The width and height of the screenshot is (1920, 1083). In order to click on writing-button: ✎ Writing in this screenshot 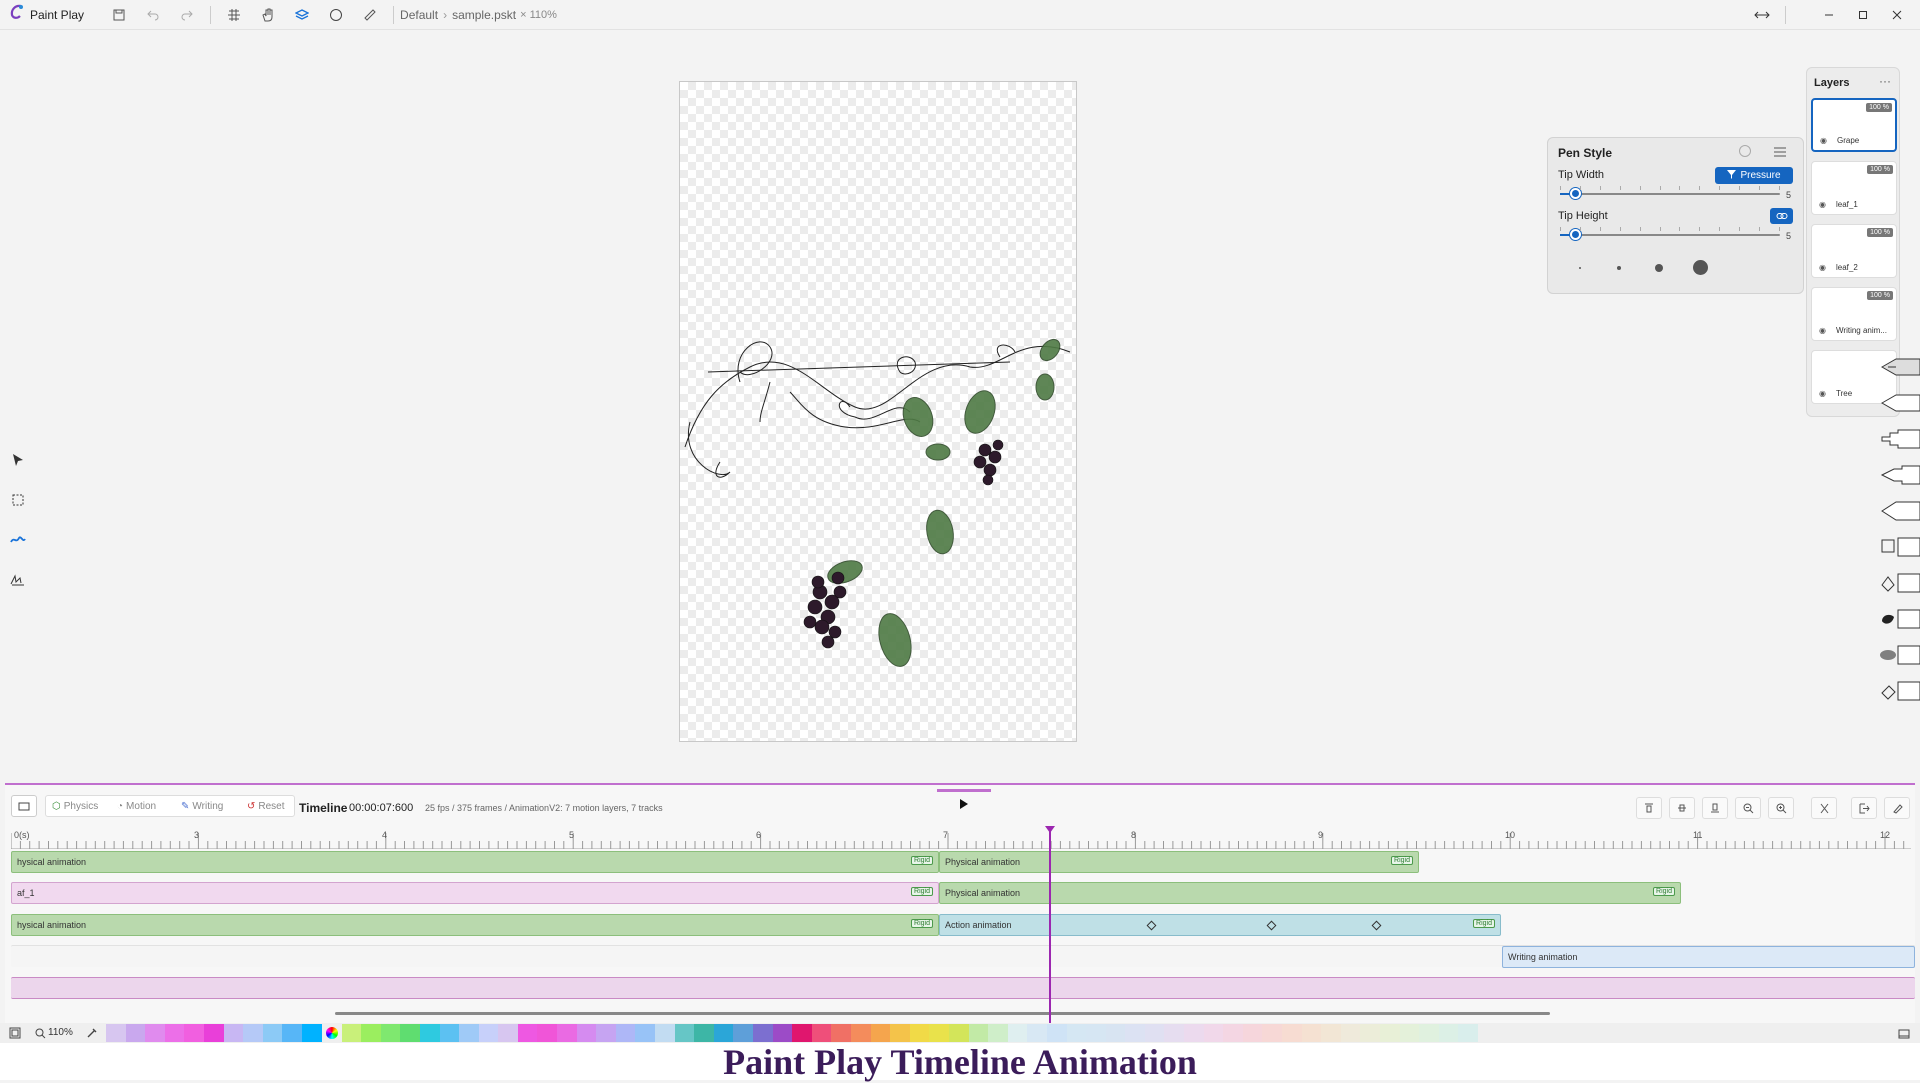, I will do `click(202, 806)`.